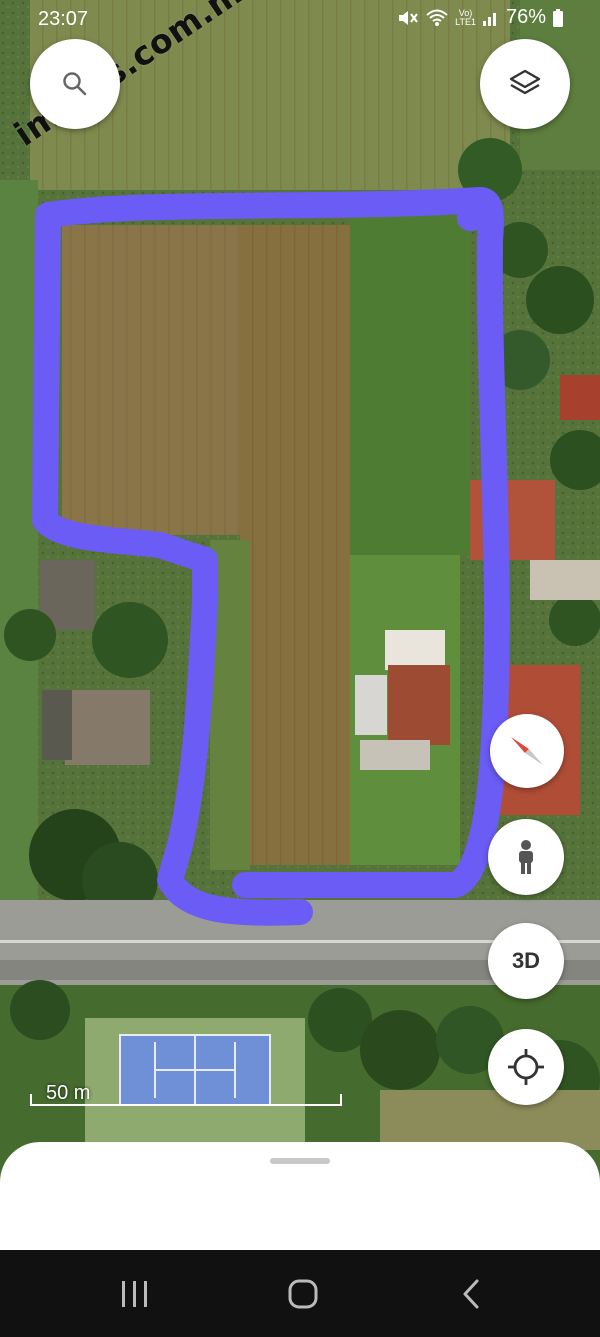 The width and height of the screenshot is (600, 1337). I want to click on layers-icon, so click(525, 82).